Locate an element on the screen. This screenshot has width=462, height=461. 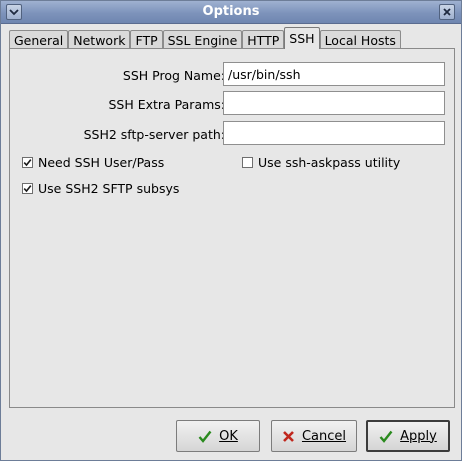
use-sftp-subsys-label: Use SSH2 SFTP subsys is located at coordinates (109, 188).